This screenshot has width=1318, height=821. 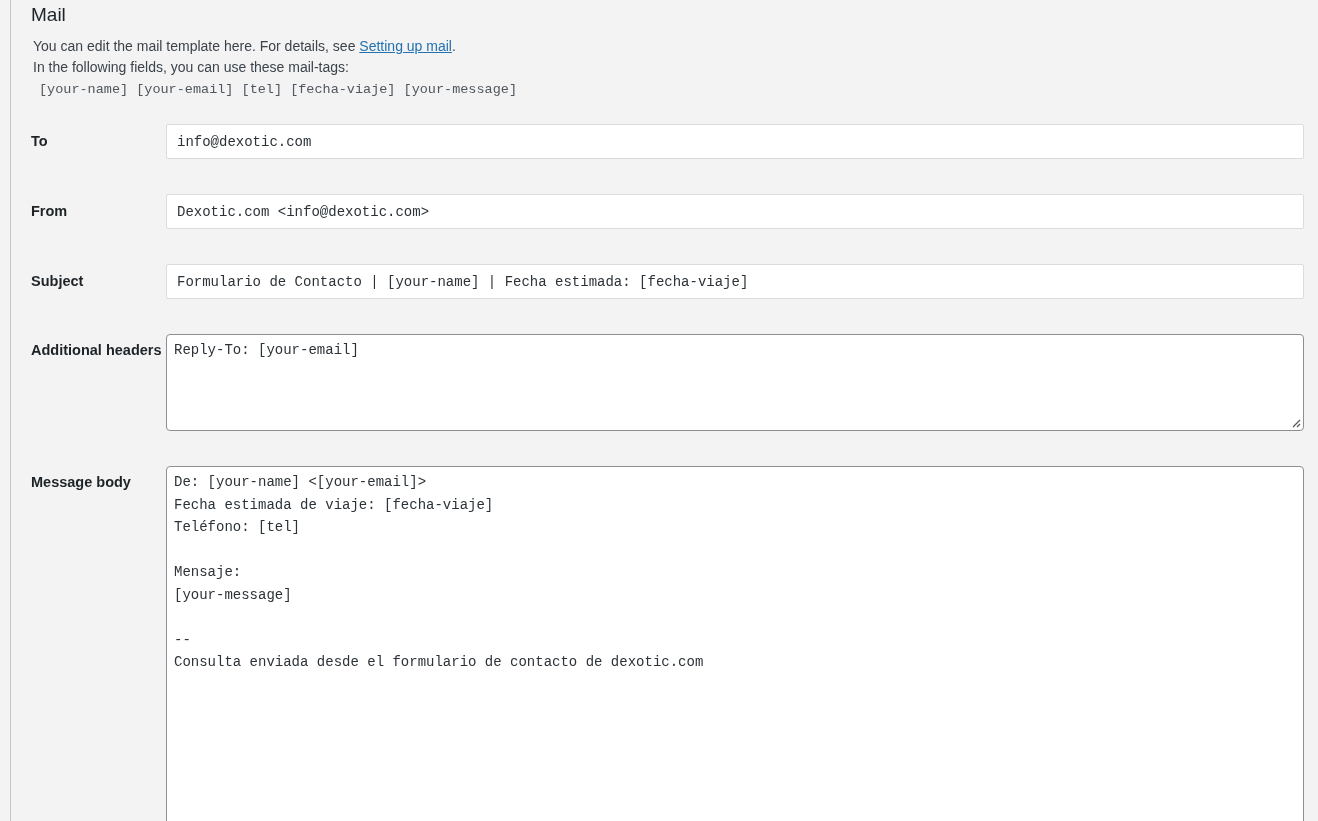 What do you see at coordinates (1296, 423) in the screenshot?
I see `resize-handle-icon` at bounding box center [1296, 423].